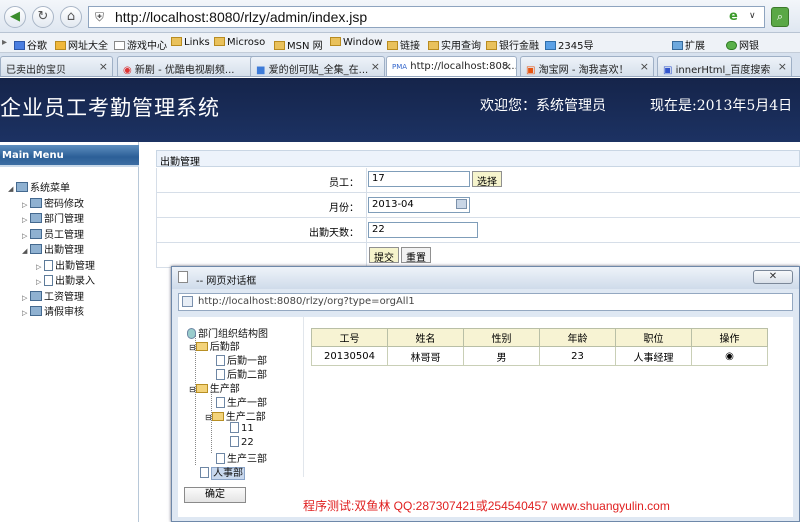 This screenshot has height=522, width=800. Describe the element at coordinates (4, 42) in the screenshot. I see `bookmark-menu-icon: ▸` at that location.